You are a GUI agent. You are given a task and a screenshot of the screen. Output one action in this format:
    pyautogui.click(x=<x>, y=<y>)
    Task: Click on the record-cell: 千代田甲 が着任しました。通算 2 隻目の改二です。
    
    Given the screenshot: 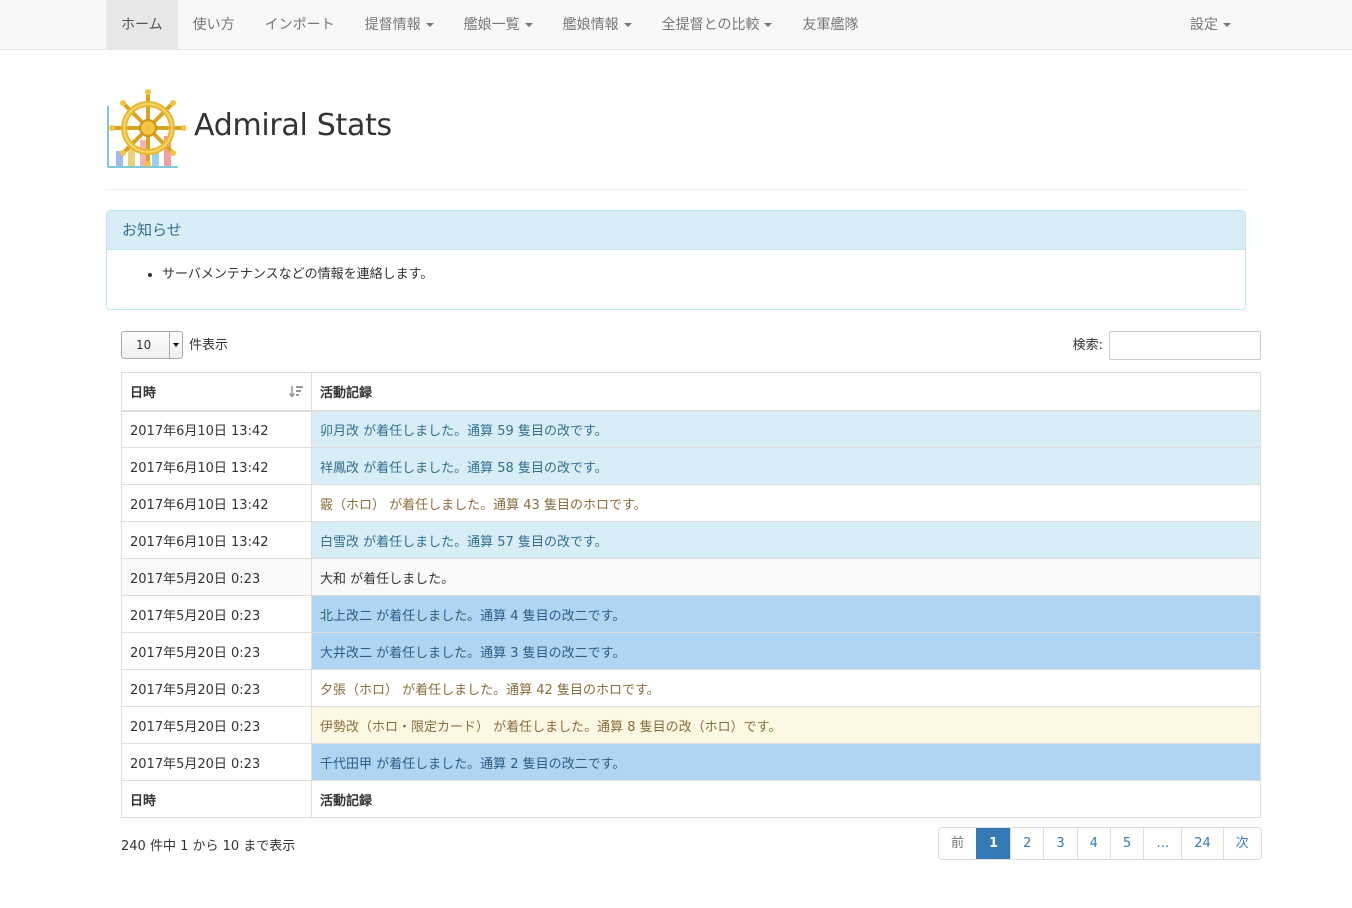 What is the action you would take?
    pyautogui.click(x=786, y=762)
    